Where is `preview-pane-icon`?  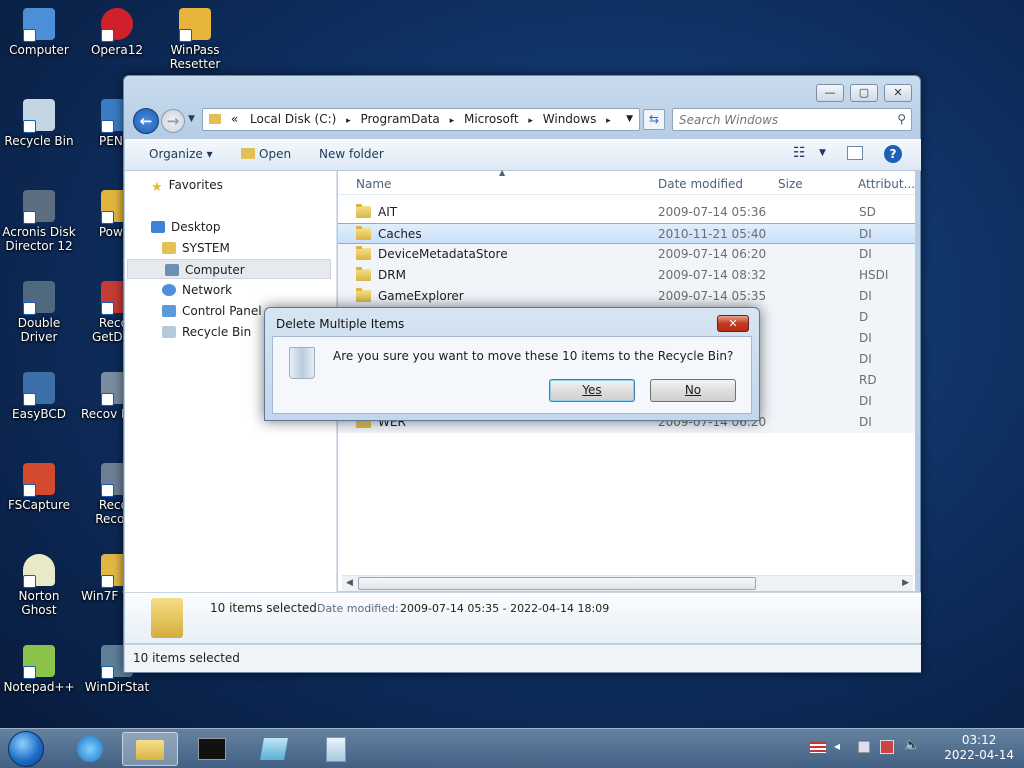
preview-pane-icon is located at coordinates (855, 153).